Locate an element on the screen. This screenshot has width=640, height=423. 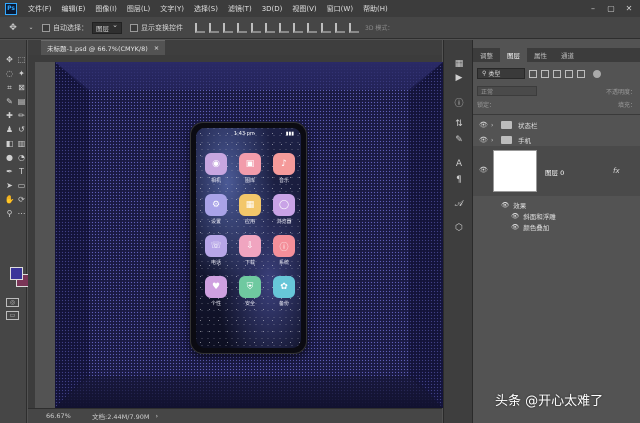
frame-tool-icon: ⊠ is located at coordinates (21, 87).